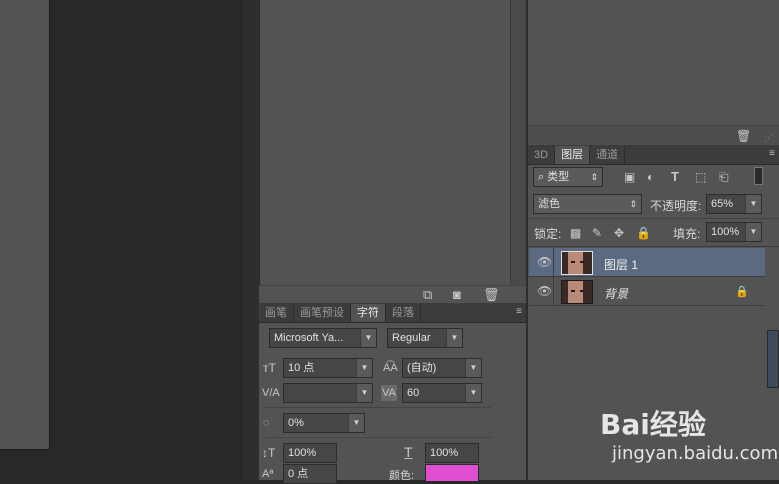  I want to click on tab-brush: 画笔, so click(276, 313).